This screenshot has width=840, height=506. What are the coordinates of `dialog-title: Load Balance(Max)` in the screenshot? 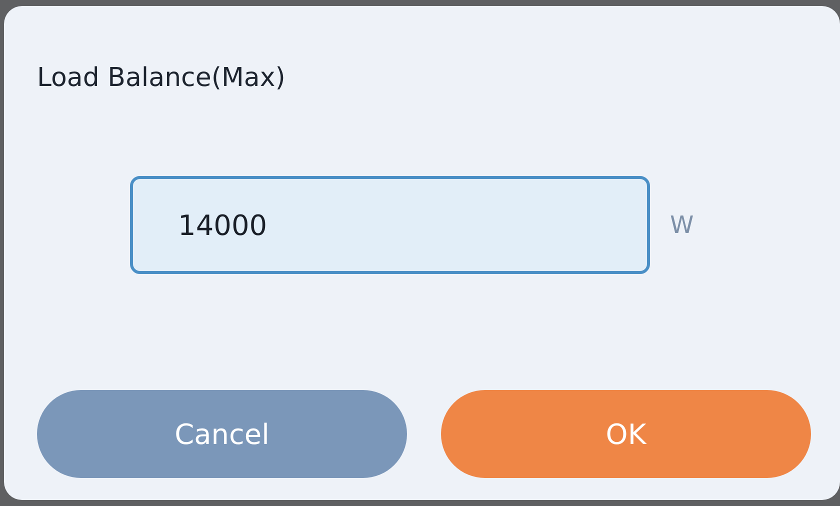 It's located at (161, 78).